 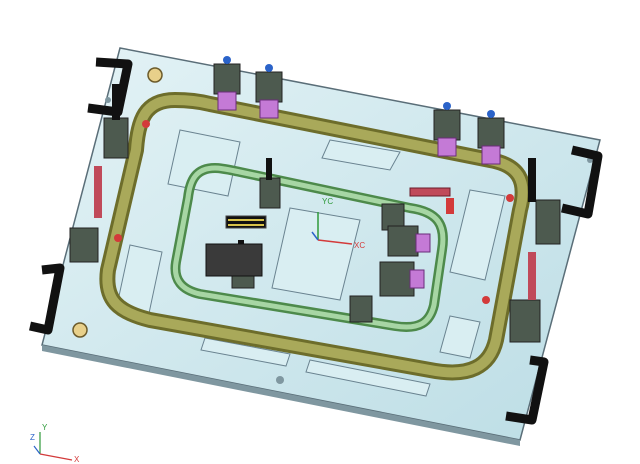 What do you see at coordinates (45, 427) in the screenshot?
I see `global-y-label: Y` at bounding box center [45, 427].